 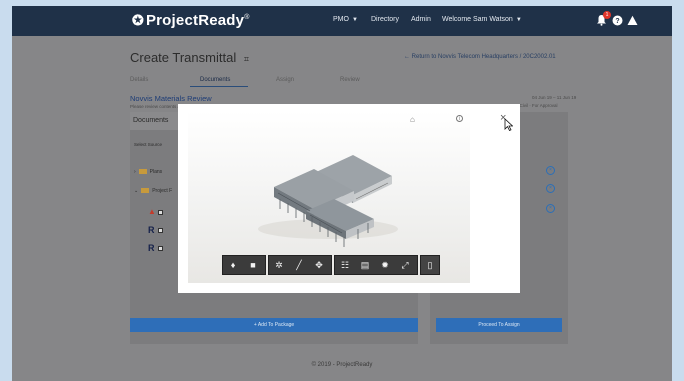 What do you see at coordinates (365, 265) in the screenshot?
I see `properties-icon: ▤` at bounding box center [365, 265].